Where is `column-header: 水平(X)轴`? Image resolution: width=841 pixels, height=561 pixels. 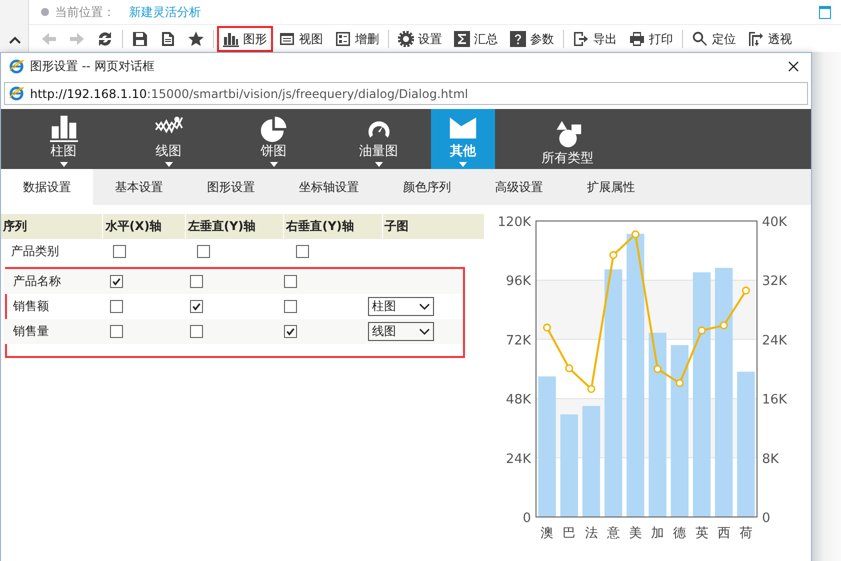 column-header: 水平(X)轴 is located at coordinates (144, 226).